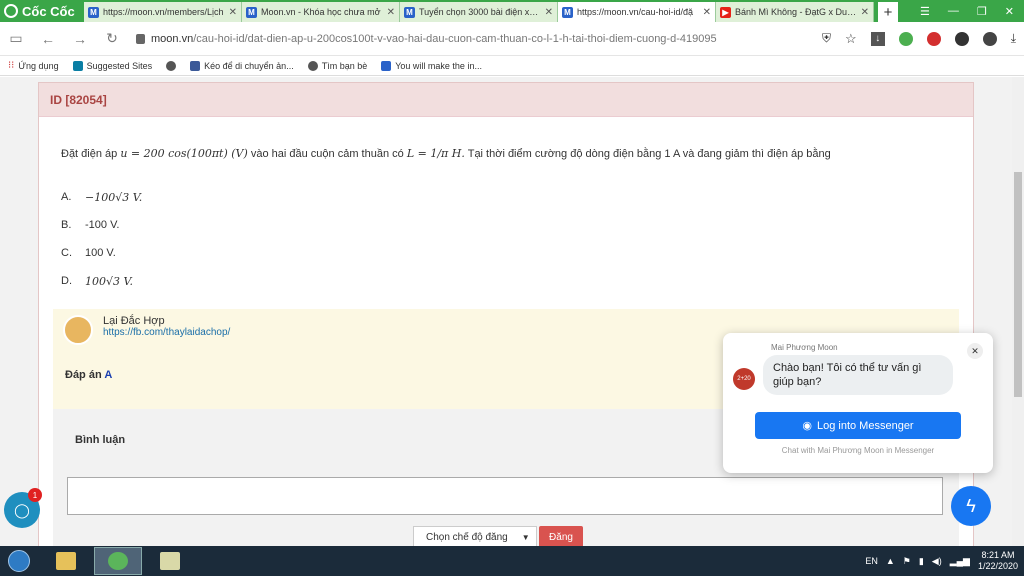 The image size is (1024, 576). Describe the element at coordinates (16, 38) in the screenshot. I see `sidebar-toggle-icon: ▭` at that location.